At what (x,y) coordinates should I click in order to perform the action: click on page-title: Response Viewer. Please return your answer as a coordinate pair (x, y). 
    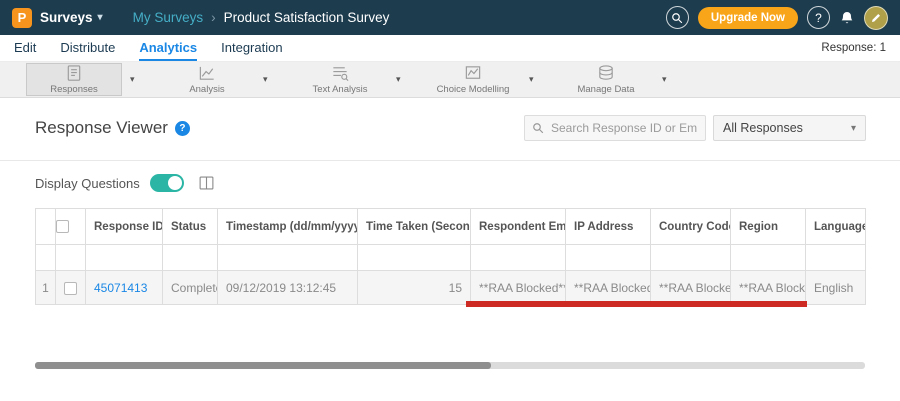
    Looking at the image, I should click on (101, 127).